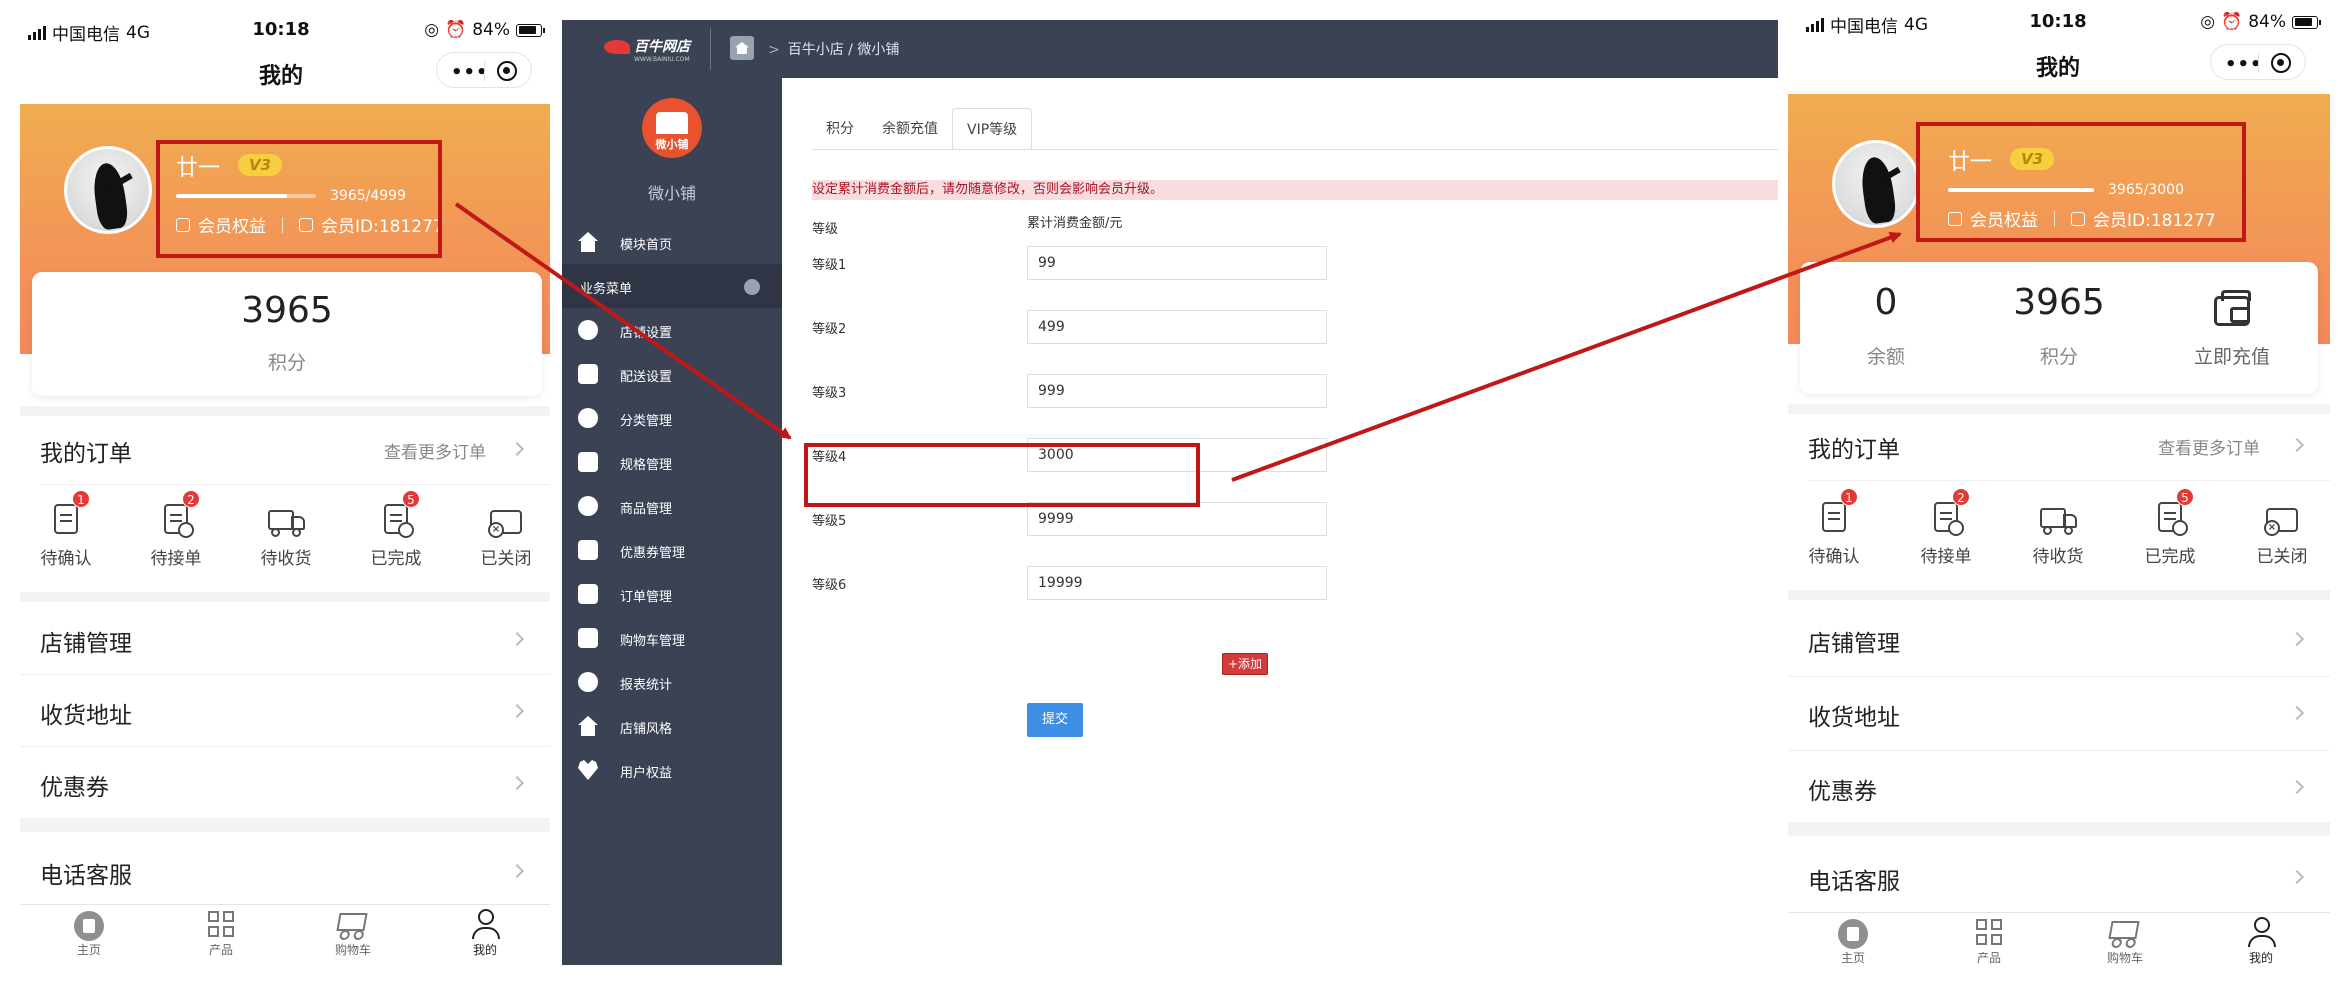 This screenshot has height=982, width=2338. I want to click on sidebar-item-user-rights: 用户权益, so click(672, 770).